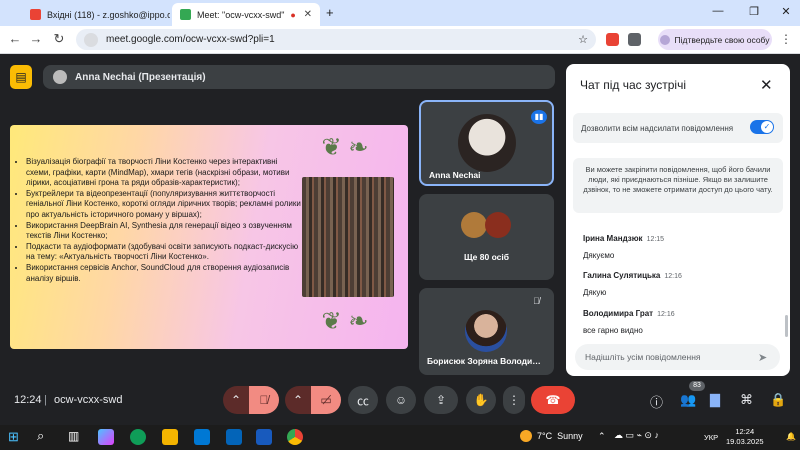 Image resolution: width=800 pixels, height=450 pixels. What do you see at coordinates (754, 11) in the screenshot?
I see `restore-icon: ❐` at bounding box center [754, 11].